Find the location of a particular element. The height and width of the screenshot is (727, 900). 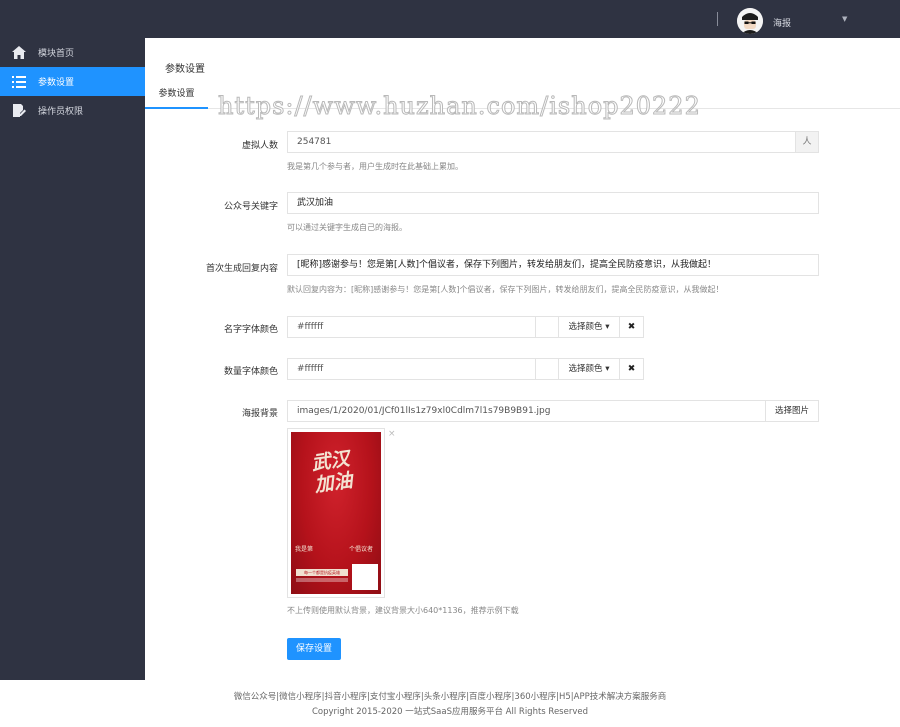

poster-text-left: 我是第 is located at coordinates (304, 549).